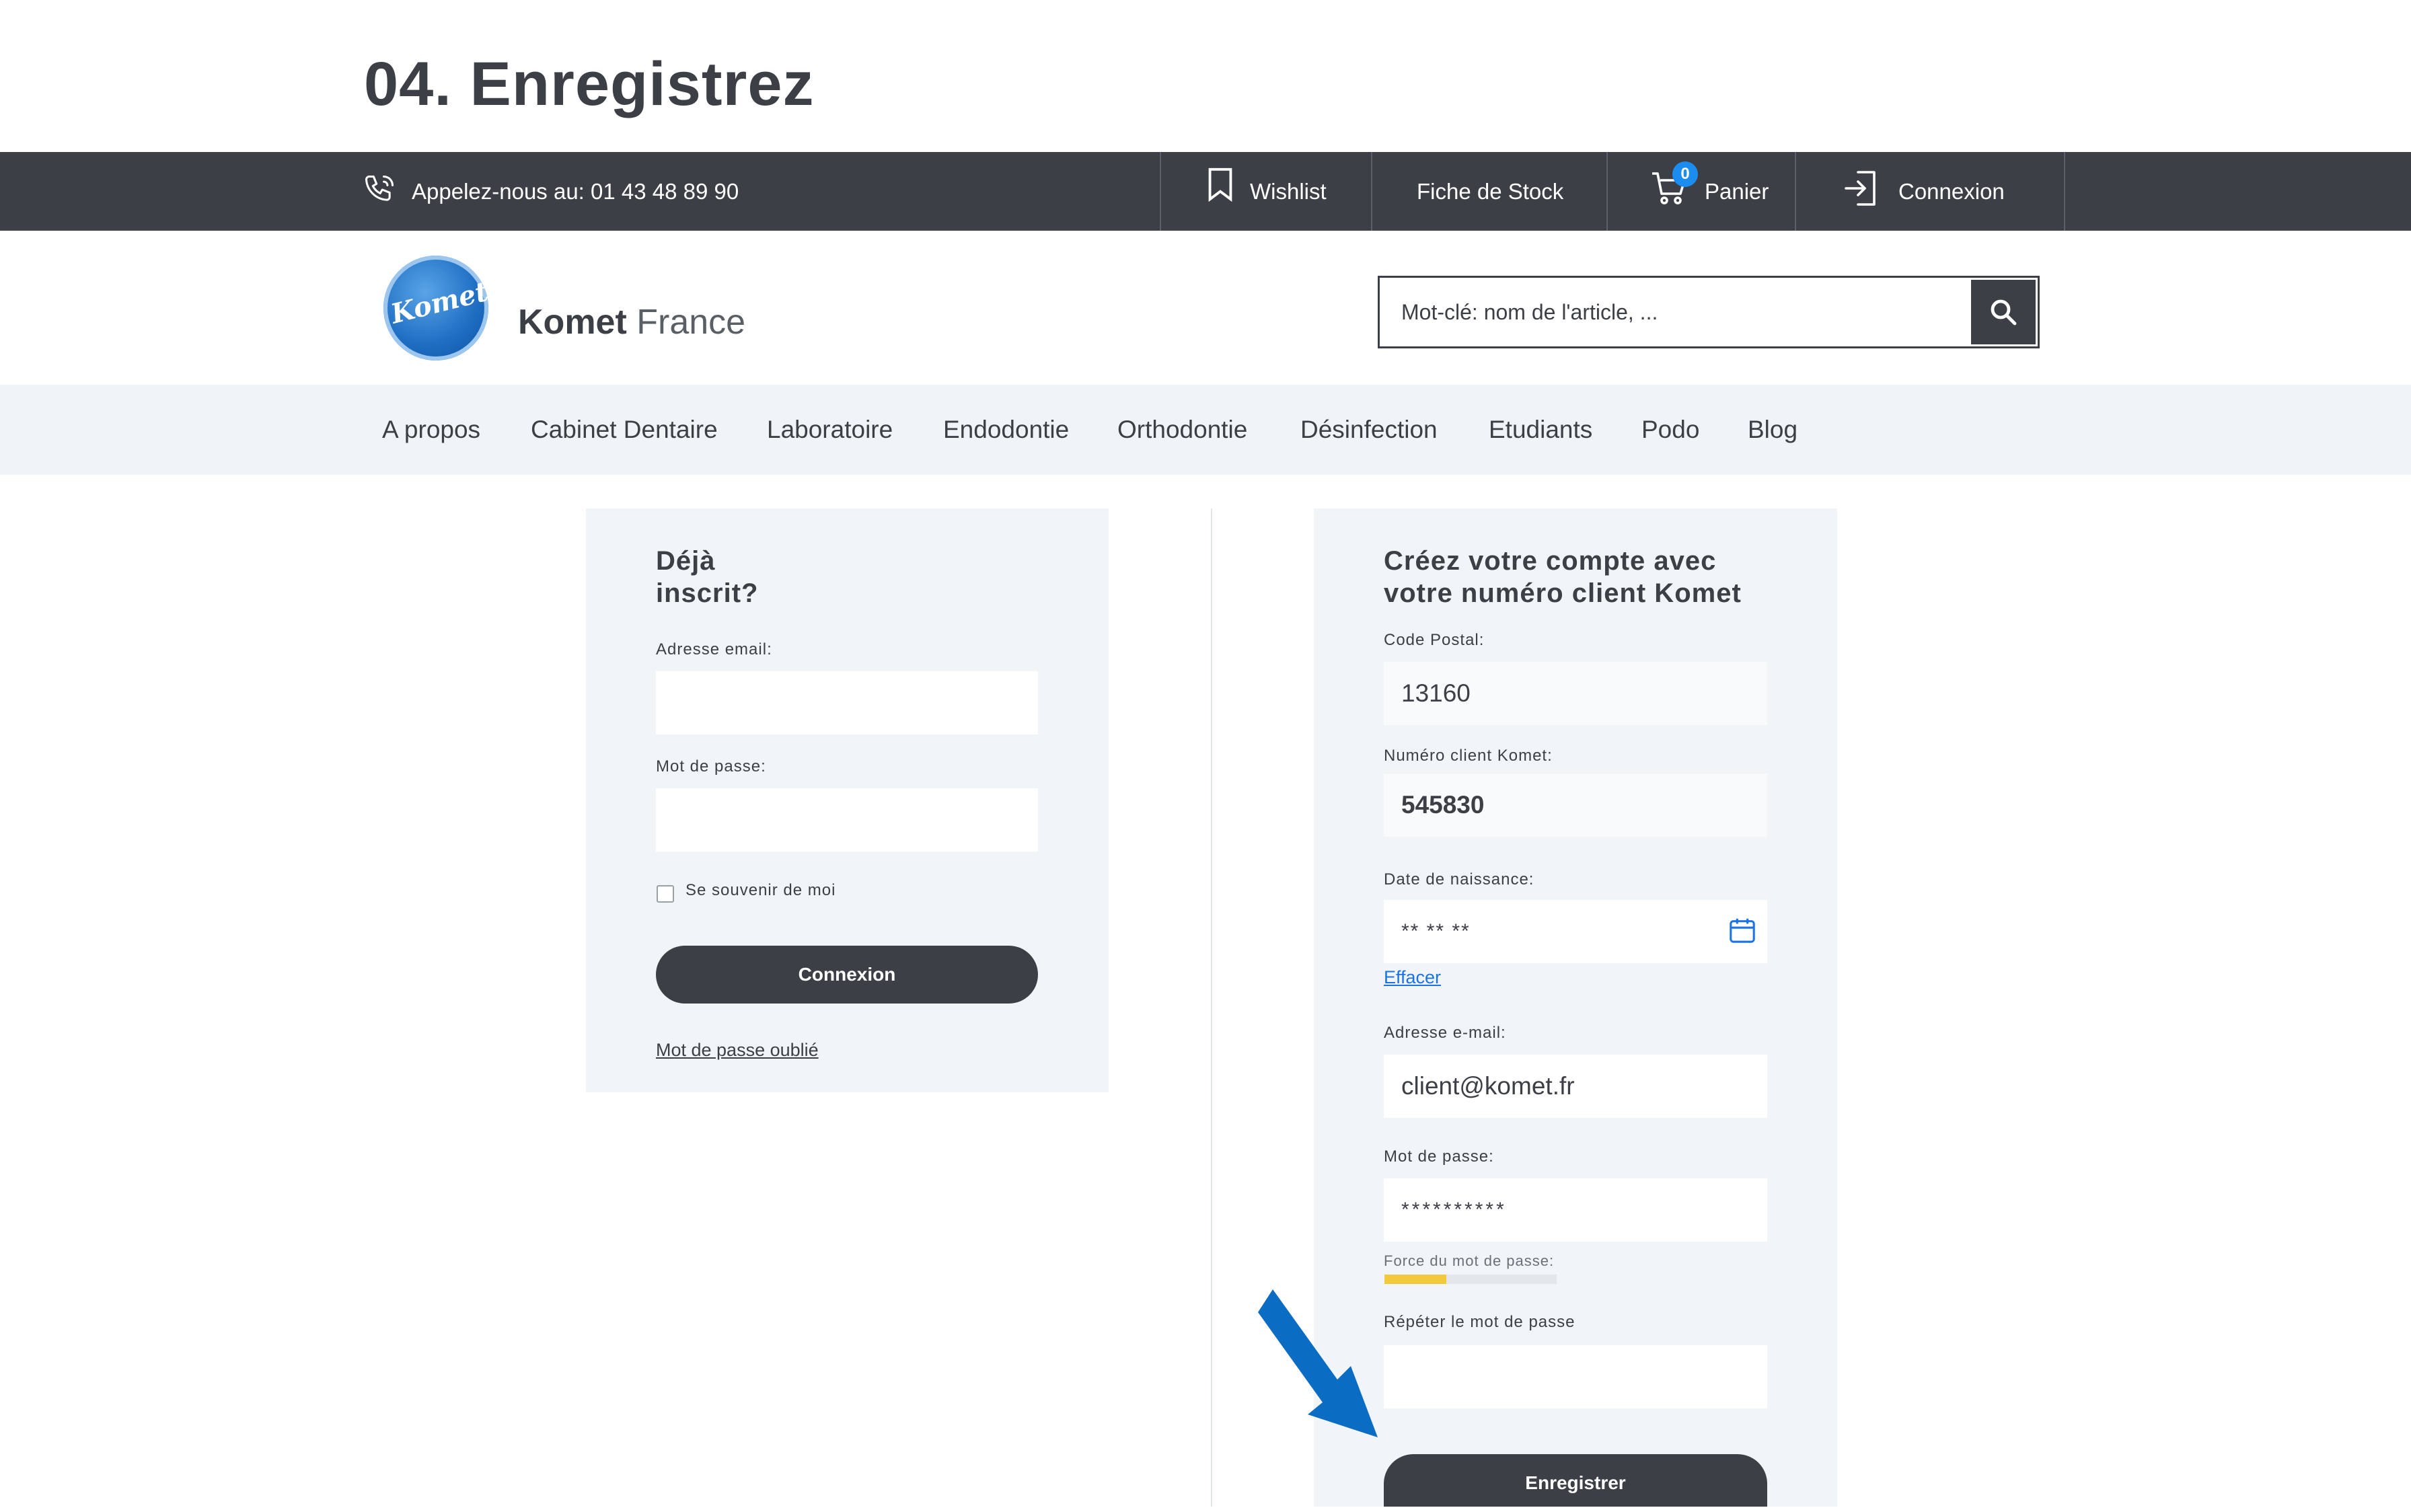  What do you see at coordinates (1575, 1480) in the screenshot?
I see `register-submit-button: Enregistrer` at bounding box center [1575, 1480].